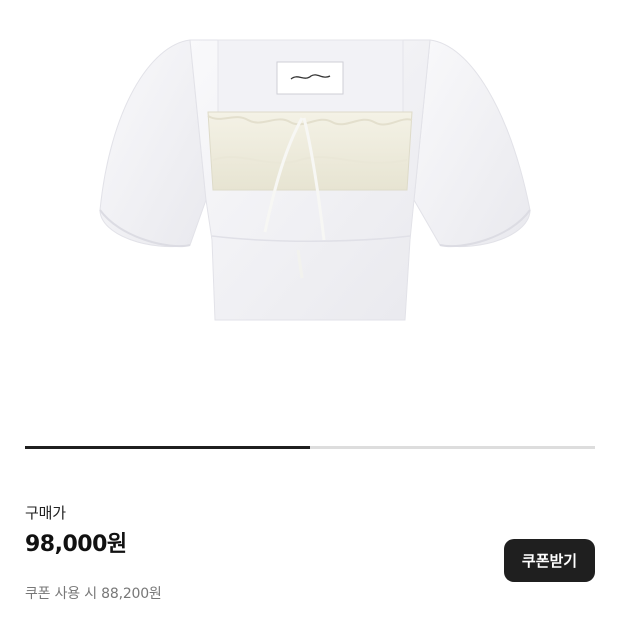 Image resolution: width=620 pixels, height=620 pixels. Describe the element at coordinates (549, 560) in the screenshot. I see `get-coupon-button: 쿠폰받기` at that location.